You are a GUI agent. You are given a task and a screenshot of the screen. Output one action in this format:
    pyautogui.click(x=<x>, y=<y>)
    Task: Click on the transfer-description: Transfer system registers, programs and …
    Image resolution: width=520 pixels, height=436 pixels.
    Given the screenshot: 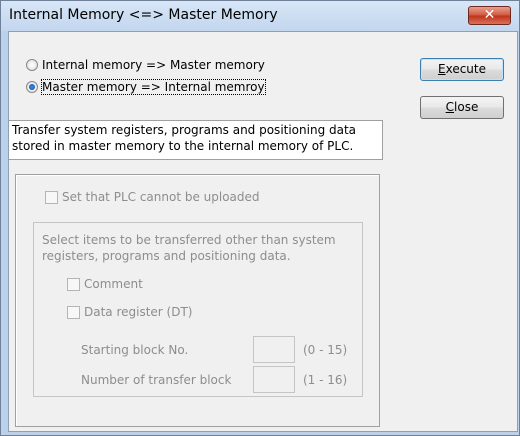 What is the action you would take?
    pyautogui.click(x=196, y=140)
    